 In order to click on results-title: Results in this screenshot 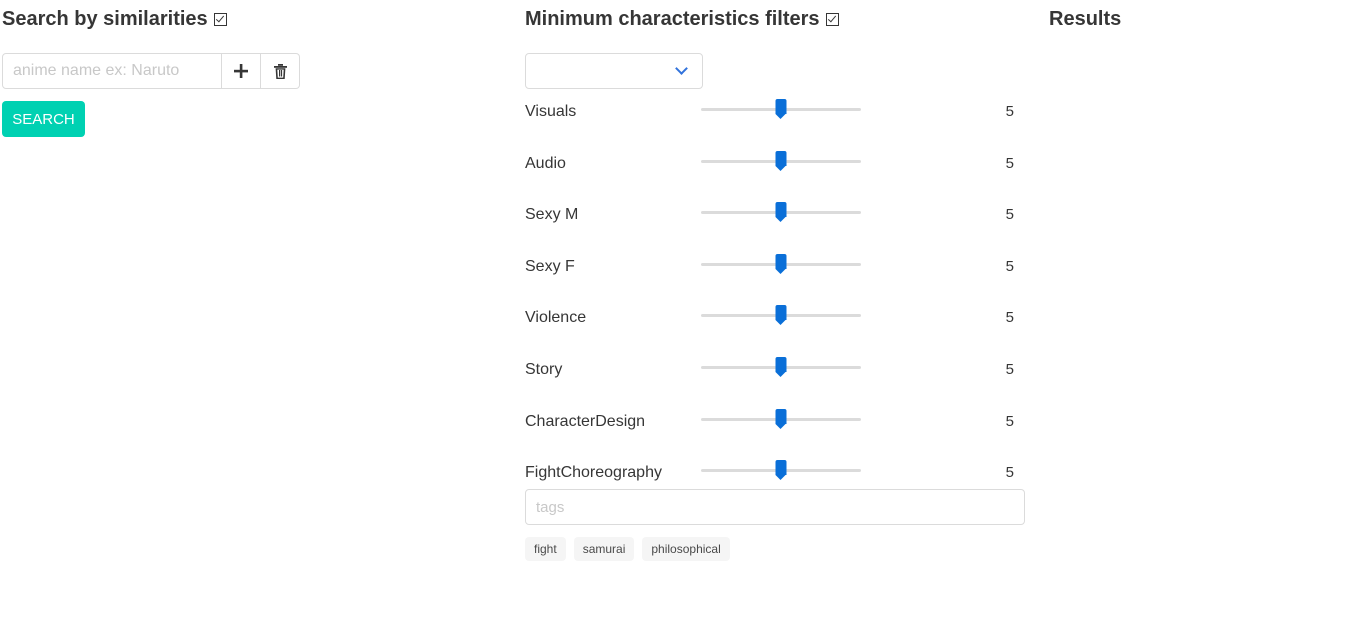, I will do `click(1085, 19)`.